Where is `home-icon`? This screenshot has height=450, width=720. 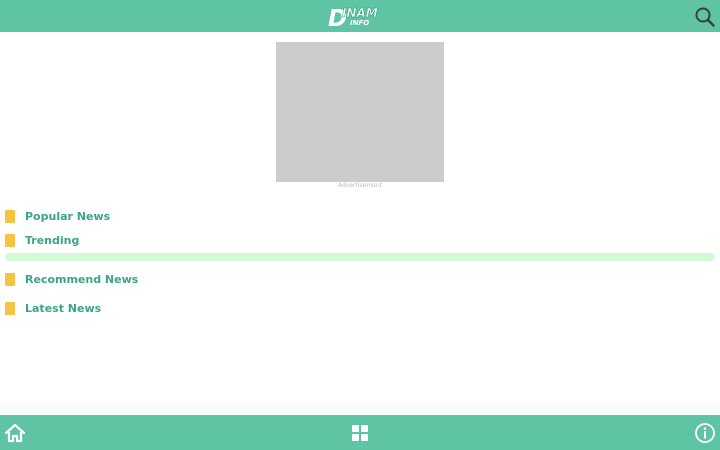
home-icon is located at coordinates (15, 433).